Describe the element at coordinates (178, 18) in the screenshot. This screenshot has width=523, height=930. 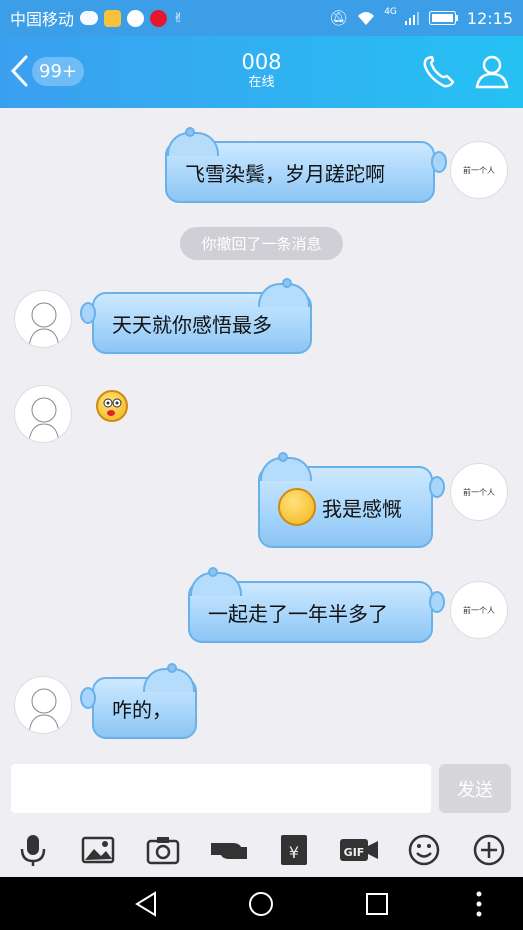
I see `misc-notification-icon: ✌` at that location.